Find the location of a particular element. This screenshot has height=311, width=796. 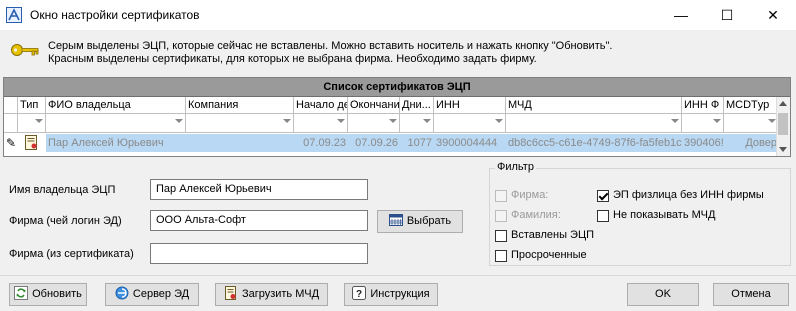

load-mchd-button: Загрузить МЧД is located at coordinates (271, 294).